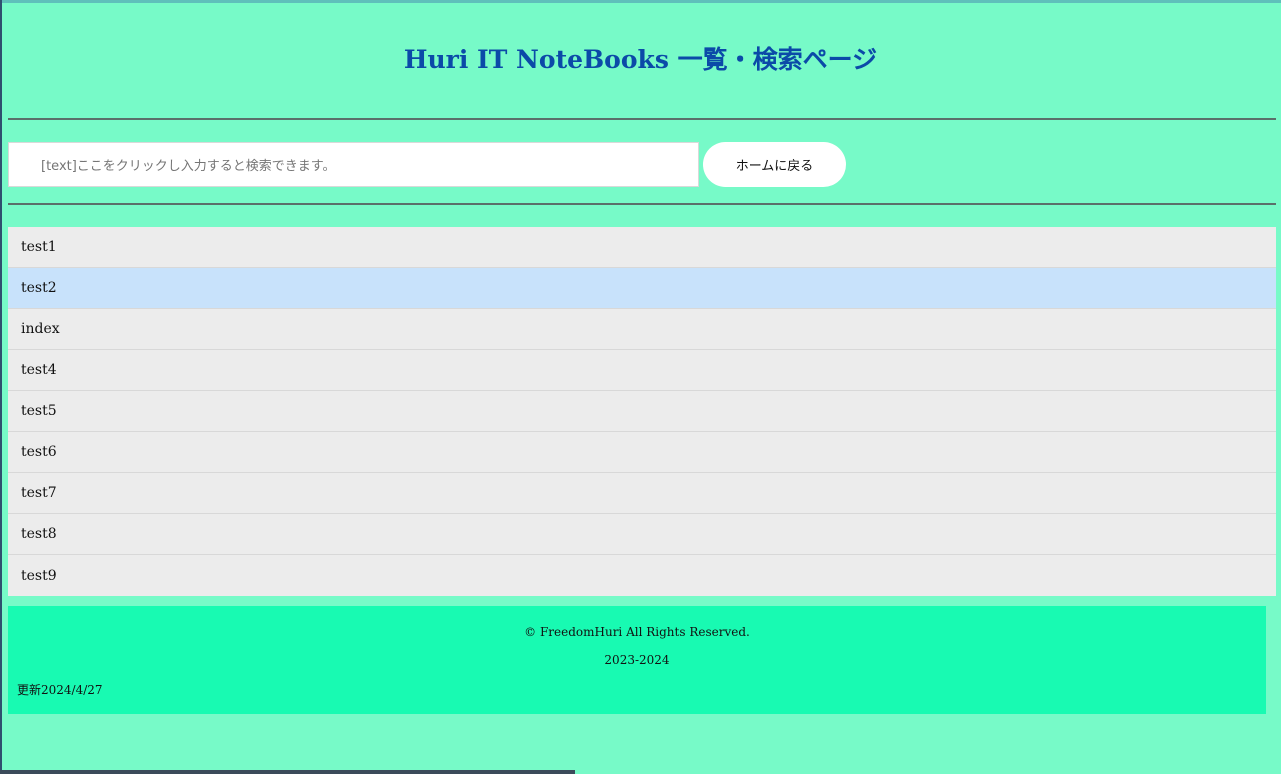 The height and width of the screenshot is (774, 1281). What do you see at coordinates (39, 370) in the screenshot?
I see `list-item-label: test4` at bounding box center [39, 370].